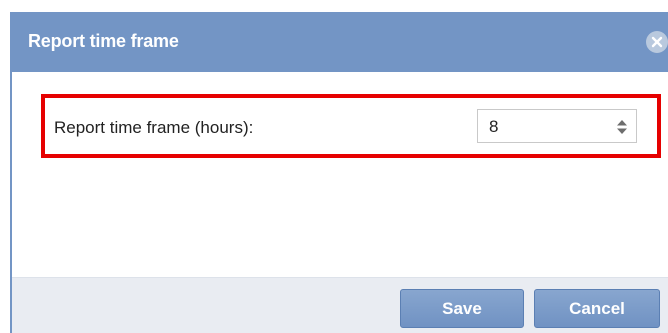  Describe the element at coordinates (494, 126) in the screenshot. I see `hours-input-value: 8` at that location.